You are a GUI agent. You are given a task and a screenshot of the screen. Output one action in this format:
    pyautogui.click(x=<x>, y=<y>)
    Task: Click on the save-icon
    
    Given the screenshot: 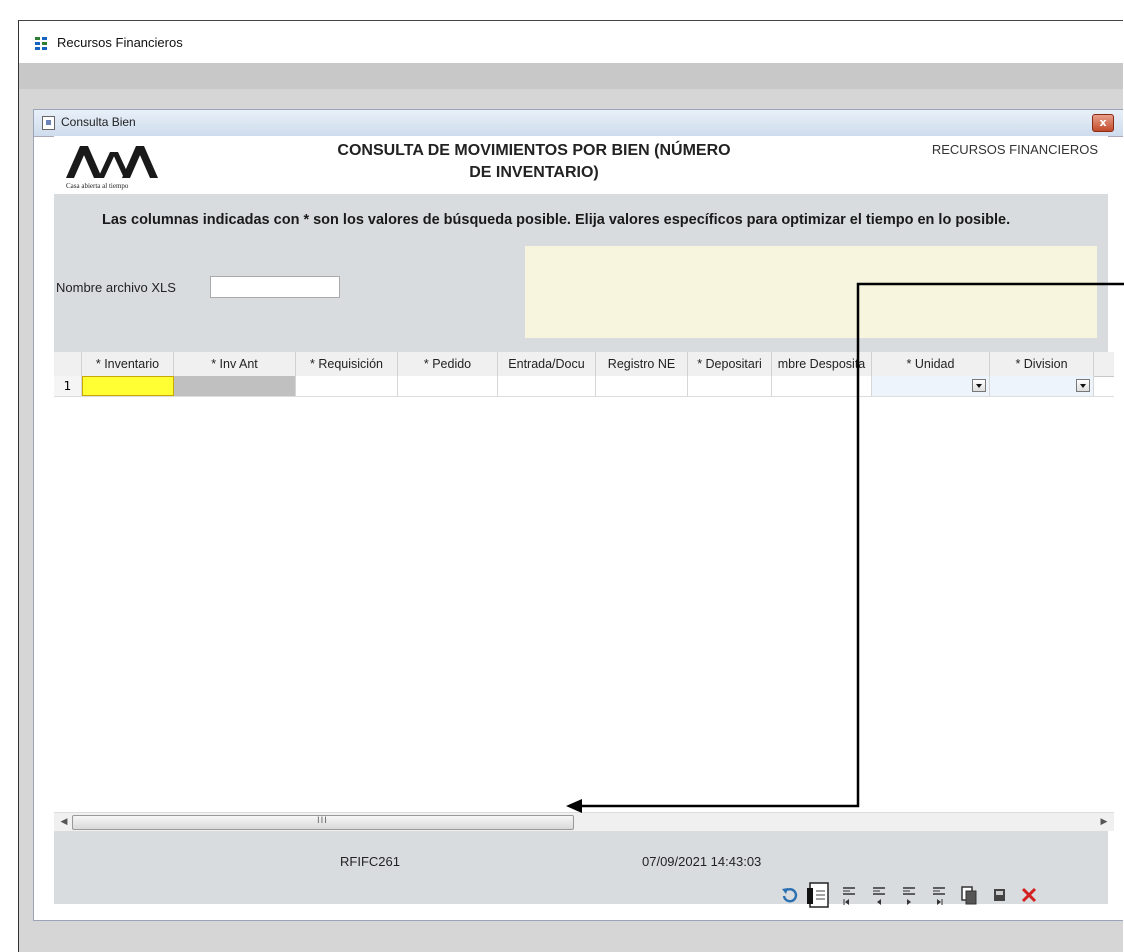 What is the action you would take?
    pyautogui.click(x=999, y=895)
    